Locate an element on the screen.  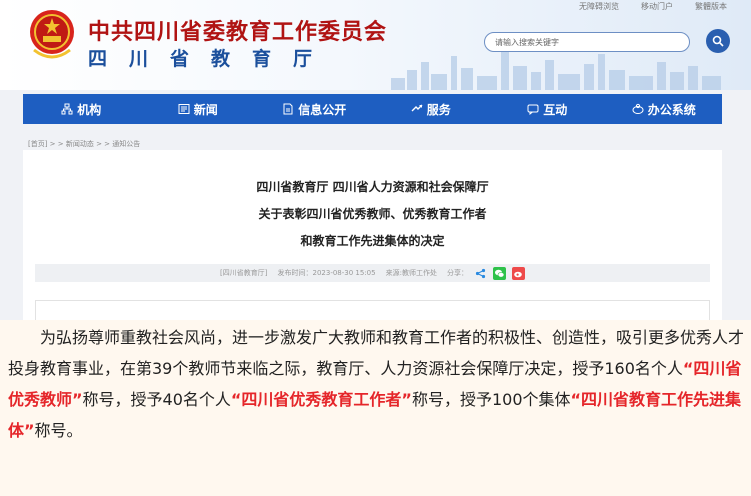
nav-item-interact: 互动 is located at coordinates (547, 109).